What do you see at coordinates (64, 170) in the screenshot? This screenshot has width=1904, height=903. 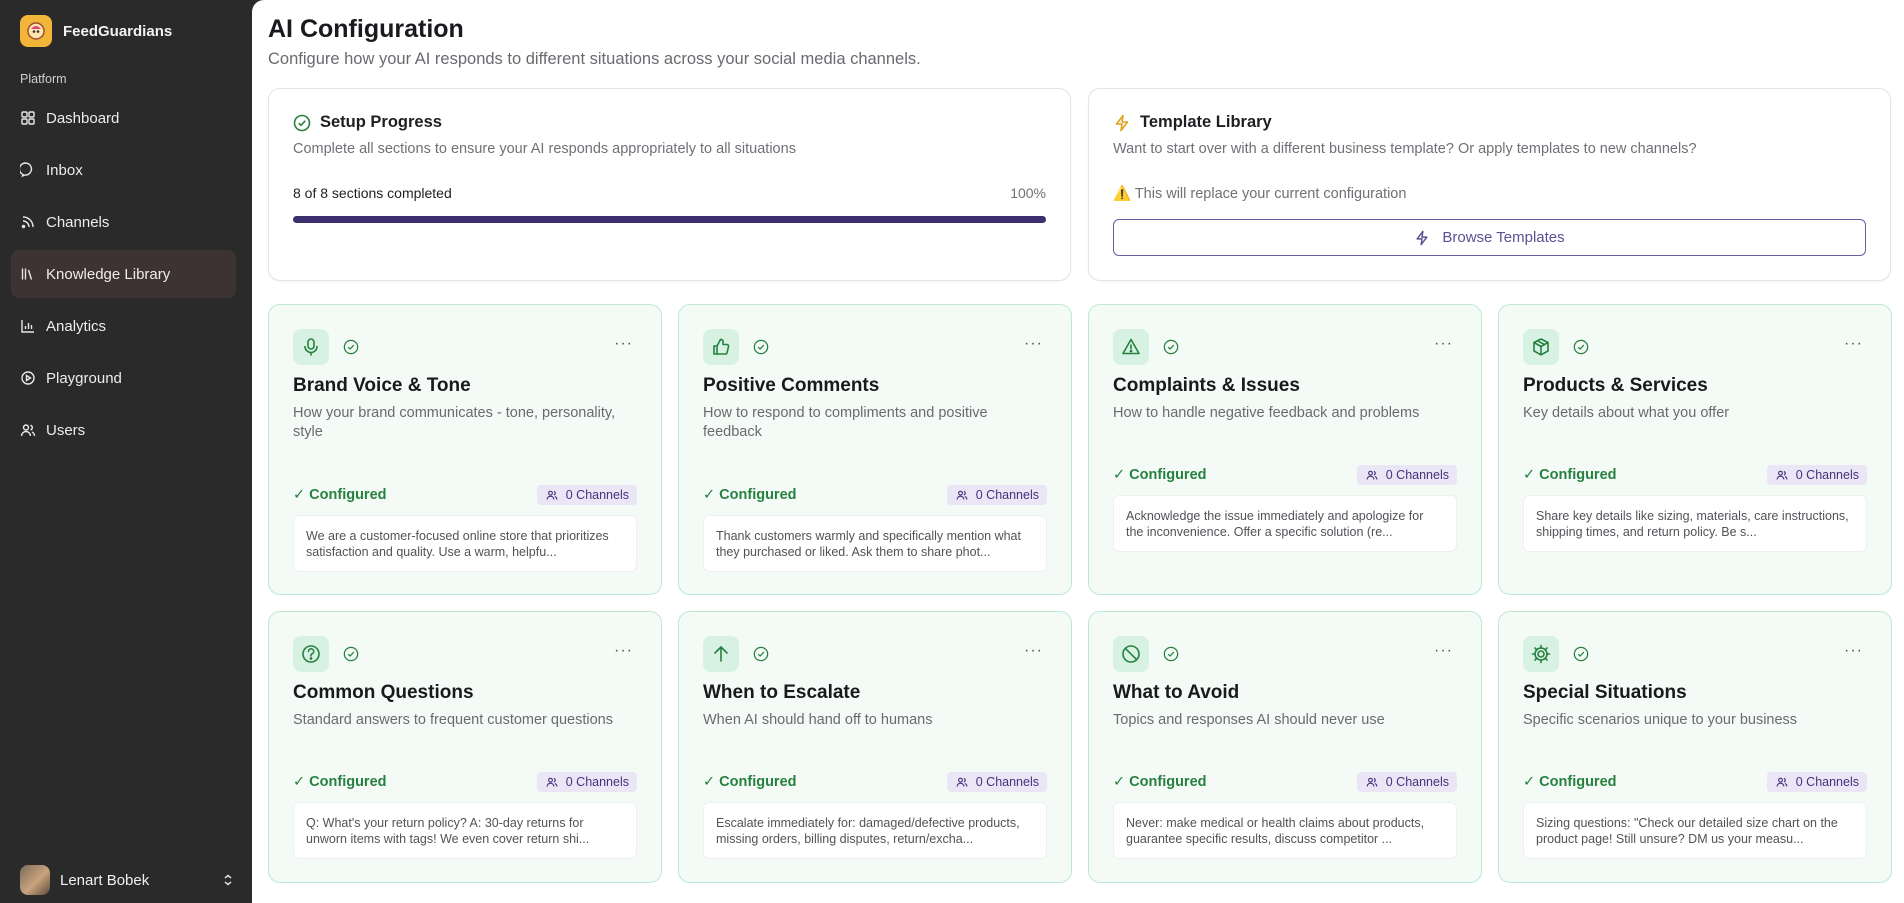 I see `sidebar-item-label: Inbox` at bounding box center [64, 170].